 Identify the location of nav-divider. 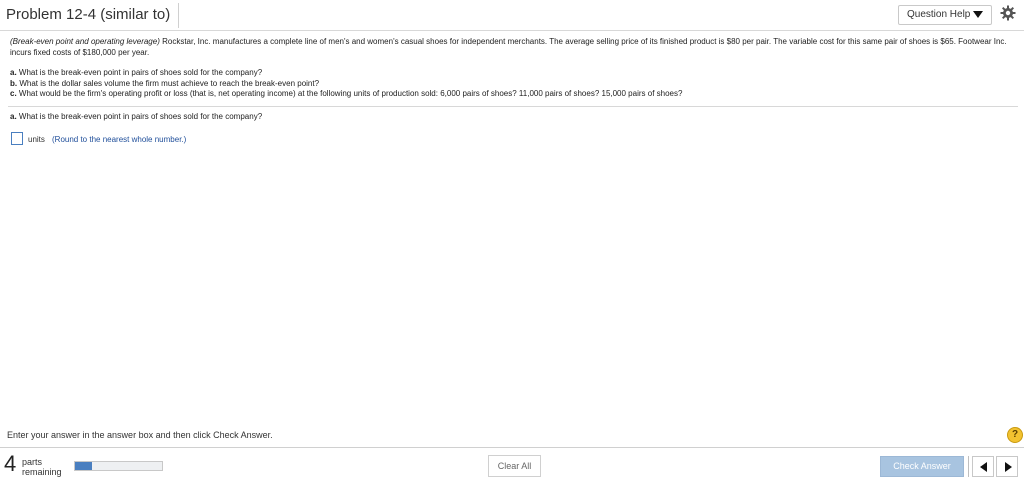
(968, 466).